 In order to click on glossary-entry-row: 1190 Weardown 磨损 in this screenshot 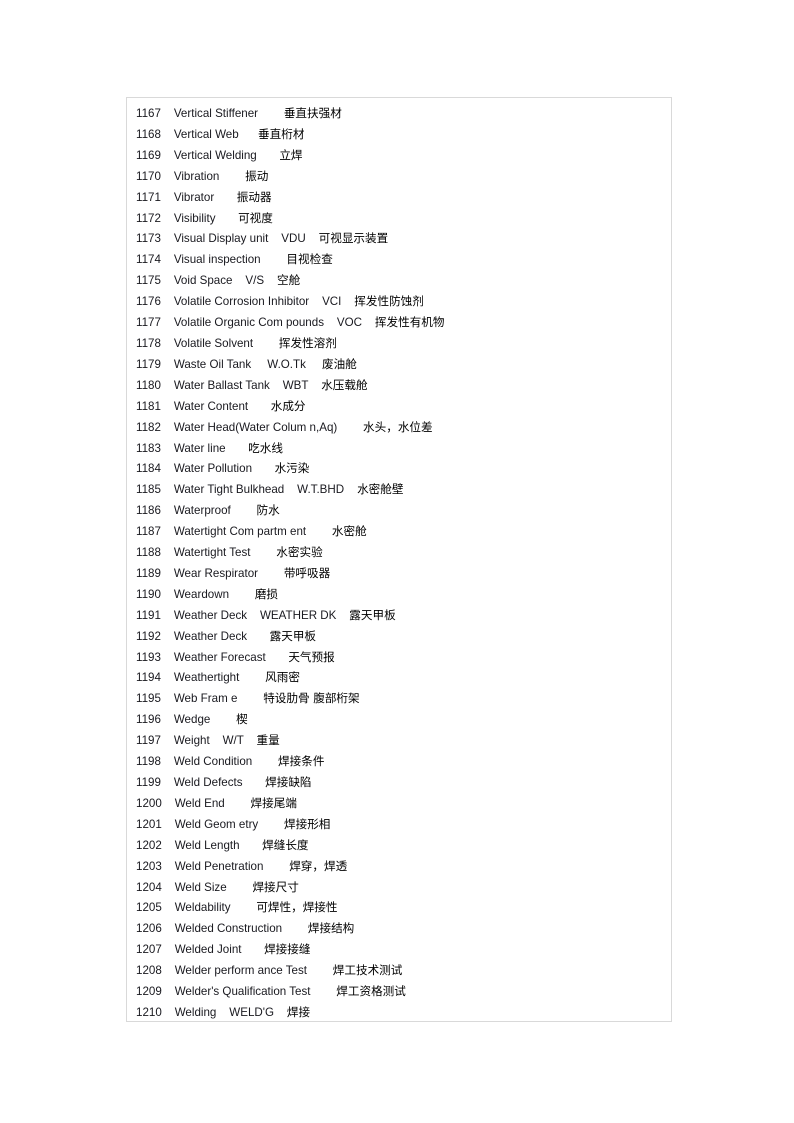, I will do `click(399, 594)`.